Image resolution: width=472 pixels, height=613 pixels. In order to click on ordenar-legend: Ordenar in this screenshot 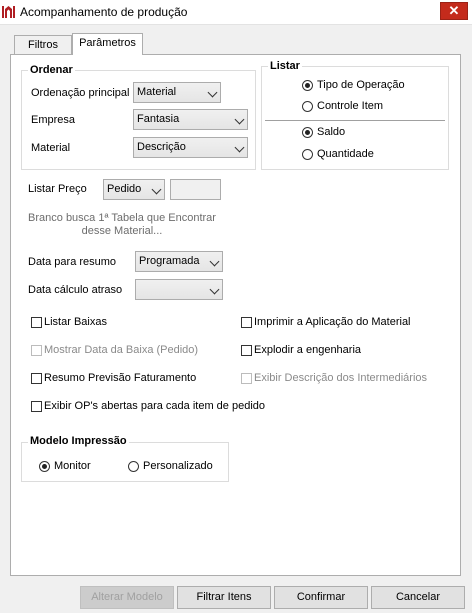, I will do `click(51, 70)`.